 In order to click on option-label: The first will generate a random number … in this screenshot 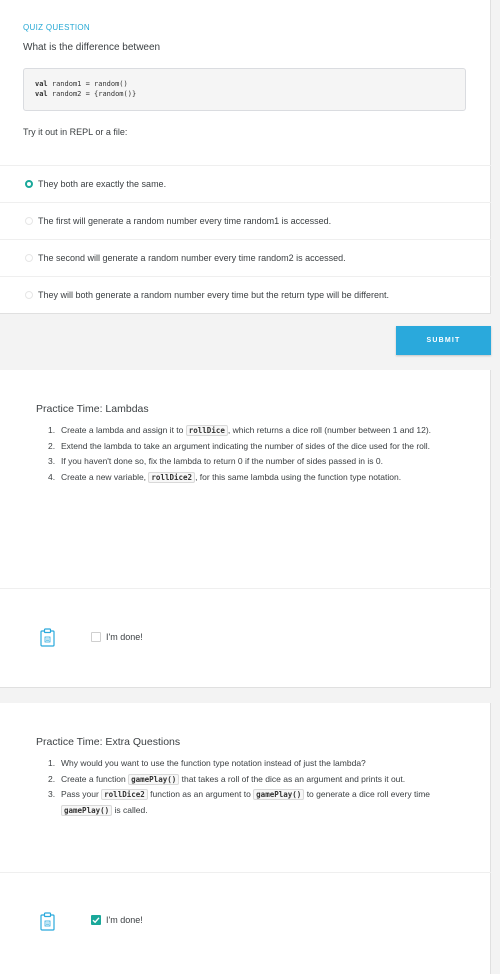, I will do `click(185, 221)`.